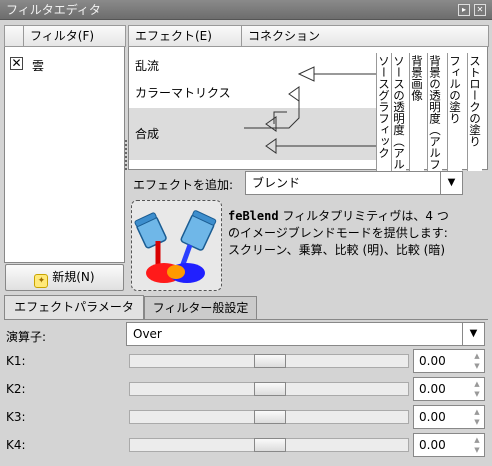 Image resolution: width=492 pixels, height=466 pixels. Describe the element at coordinates (294, 94) in the screenshot. I see `connection-input-colormatrix` at that location.